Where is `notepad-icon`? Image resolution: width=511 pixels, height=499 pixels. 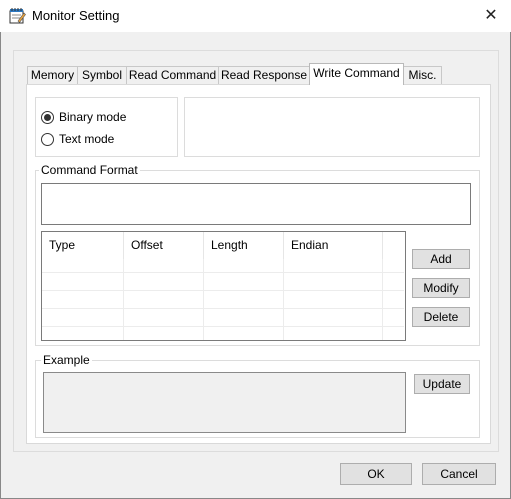 notepad-icon is located at coordinates (17, 16).